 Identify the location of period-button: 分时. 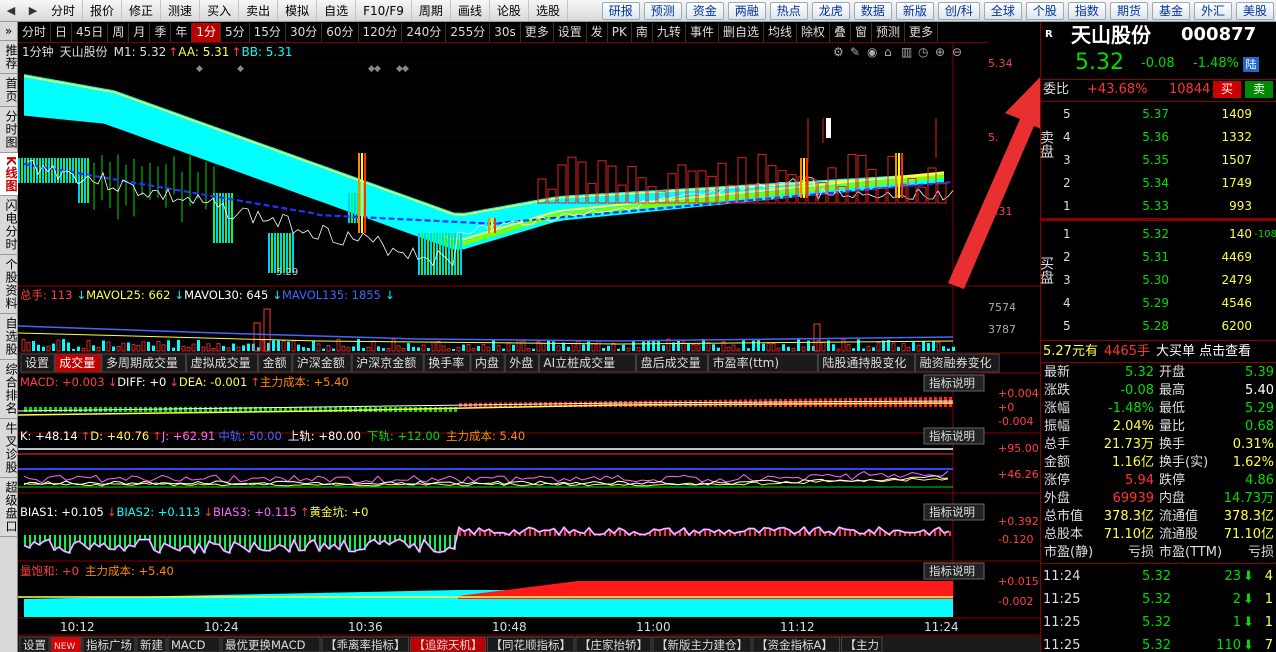
(35, 32).